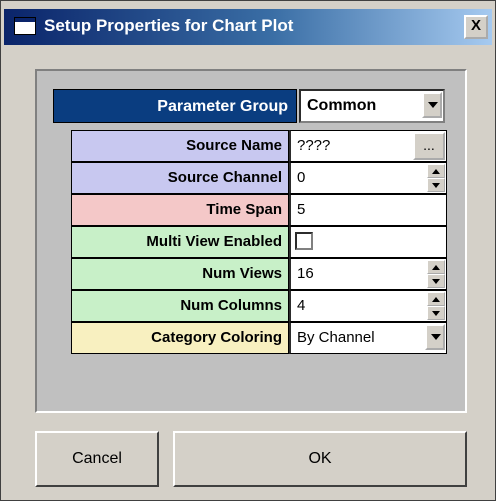 Image resolution: width=496 pixels, height=501 pixels. I want to click on property-row: Num Columns 4, so click(259, 306).